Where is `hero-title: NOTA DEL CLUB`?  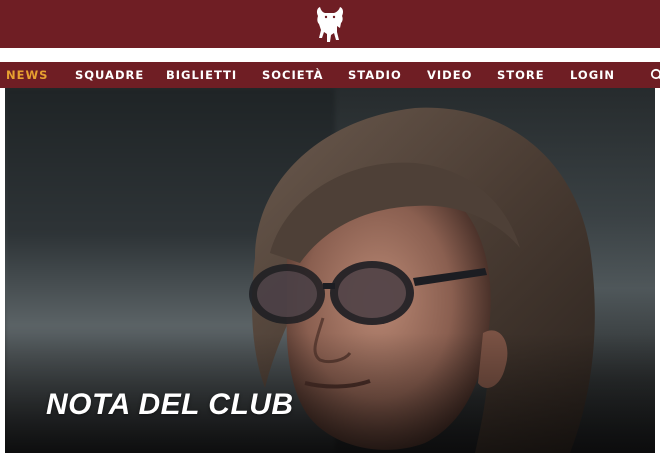
hero-title: NOTA DEL CLUB is located at coordinates (170, 405).